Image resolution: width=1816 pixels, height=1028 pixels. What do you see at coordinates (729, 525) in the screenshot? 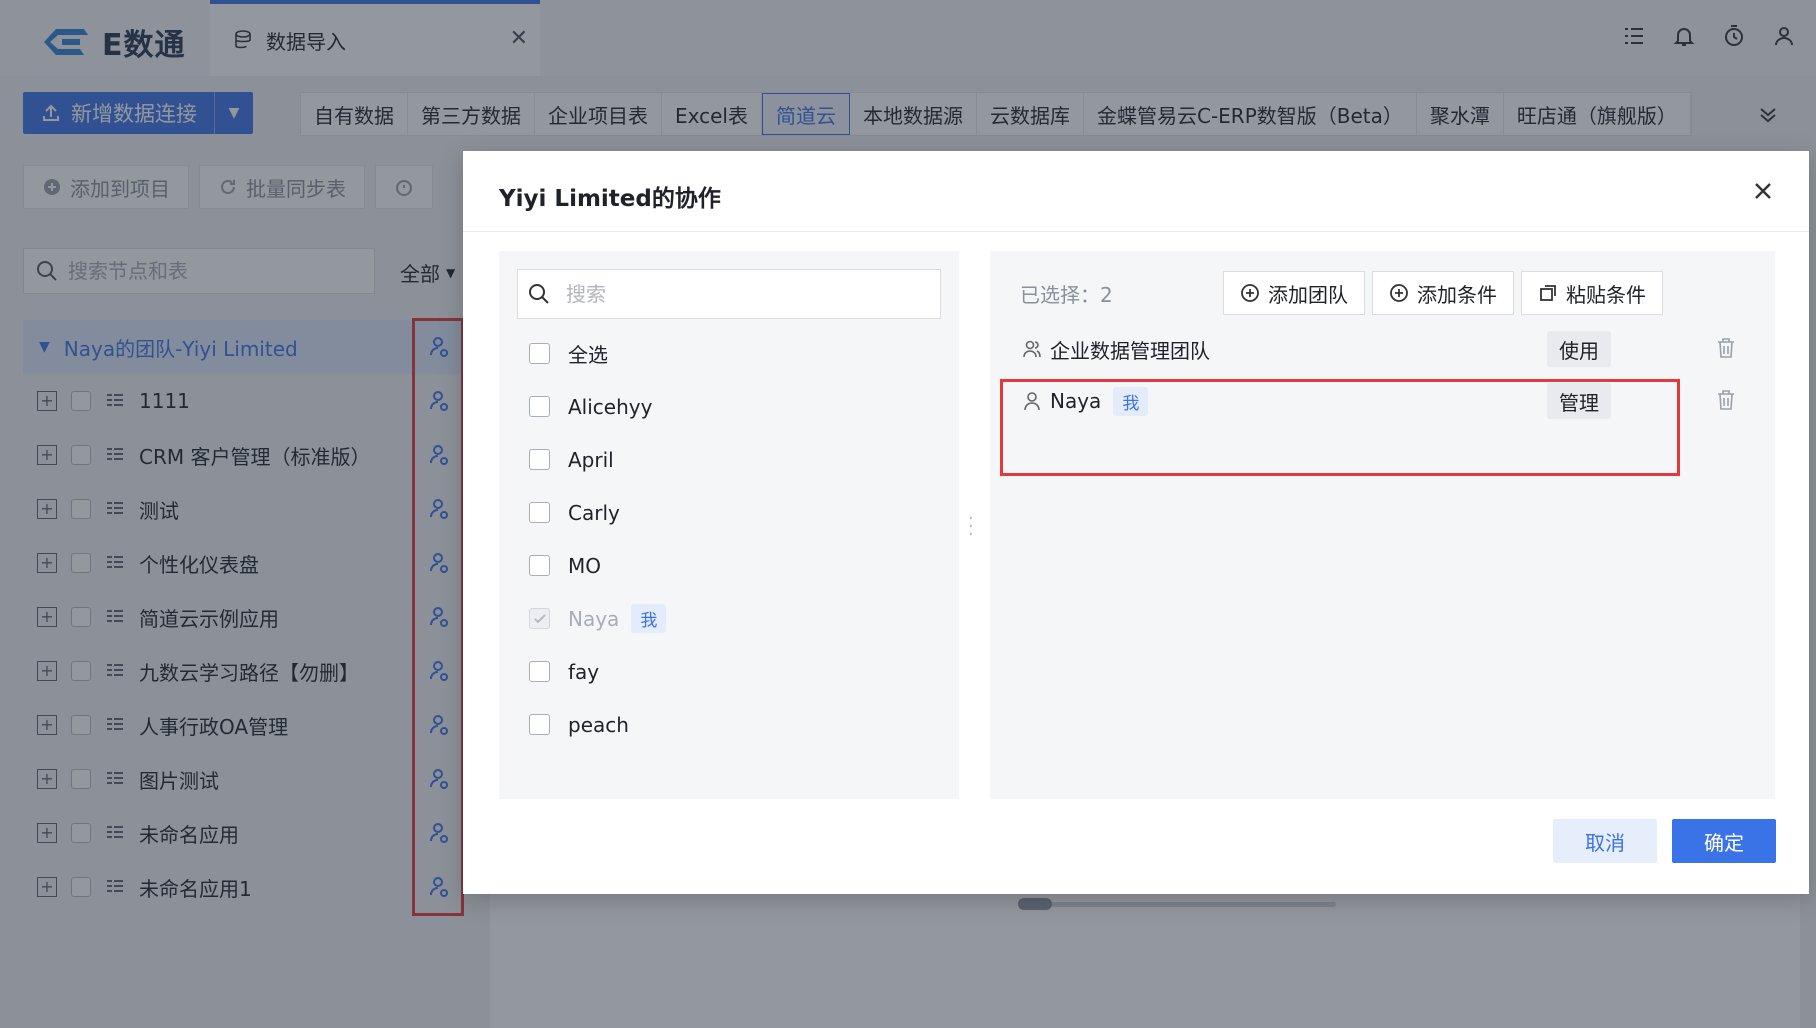
I see `member-pane: 全选 Alicehyy April Carly MO Naya 我 fay peach` at bounding box center [729, 525].